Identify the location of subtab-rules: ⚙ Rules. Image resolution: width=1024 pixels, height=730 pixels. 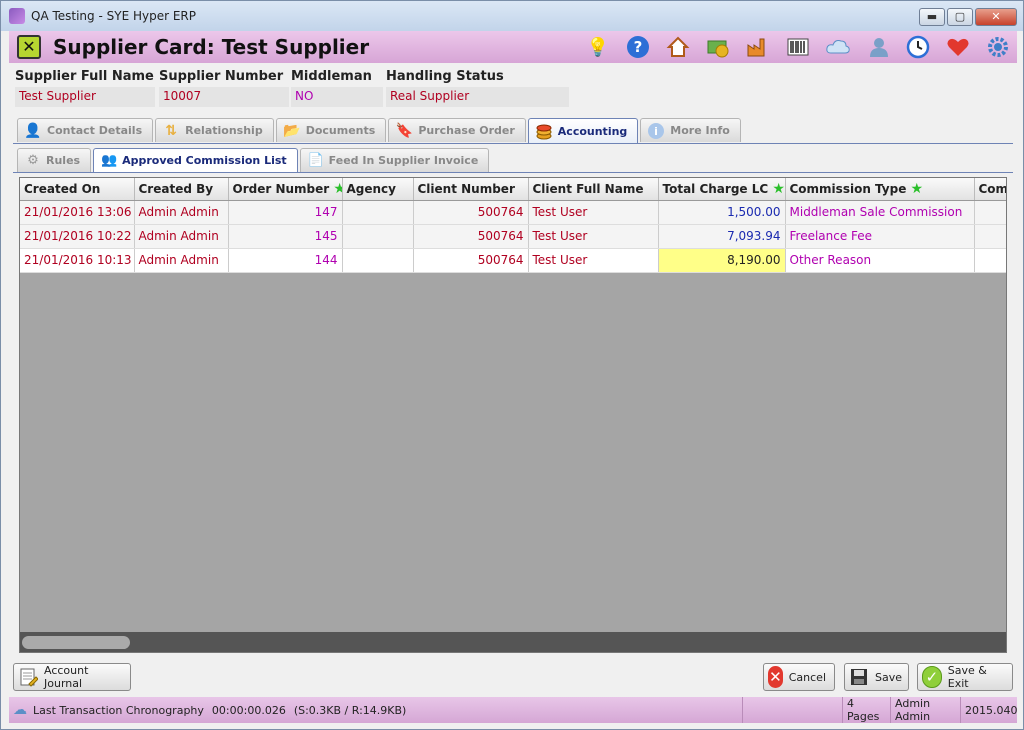
(54, 160).